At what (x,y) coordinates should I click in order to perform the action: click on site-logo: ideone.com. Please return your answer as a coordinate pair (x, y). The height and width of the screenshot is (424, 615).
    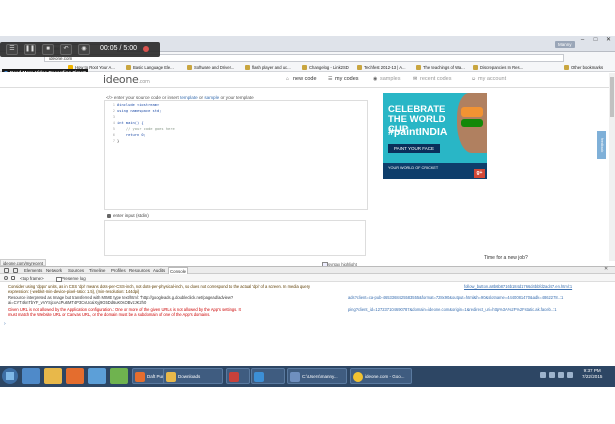
    Looking at the image, I should click on (126, 79).